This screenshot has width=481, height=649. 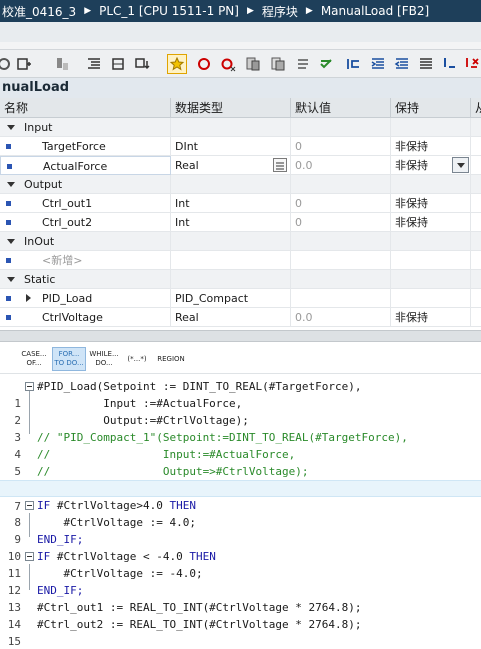 What do you see at coordinates (85, 146) in the screenshot?
I see `name-cell: TargetForce` at bounding box center [85, 146].